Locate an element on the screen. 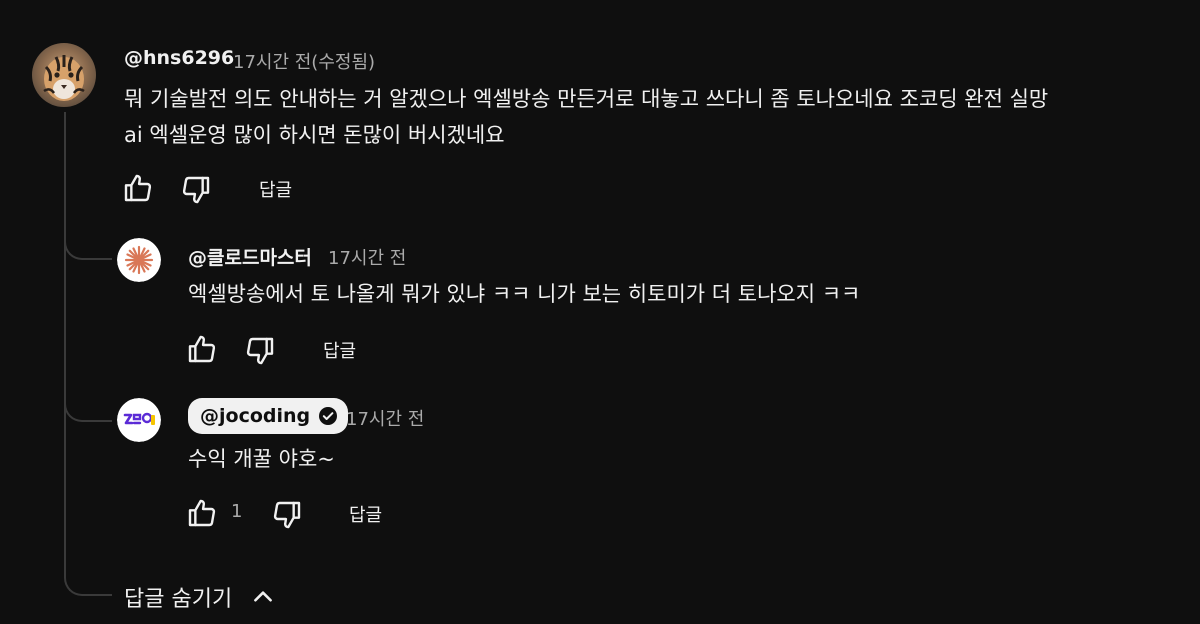 This screenshot has width=1200, height=624. verified-check-icon is located at coordinates (328, 416).